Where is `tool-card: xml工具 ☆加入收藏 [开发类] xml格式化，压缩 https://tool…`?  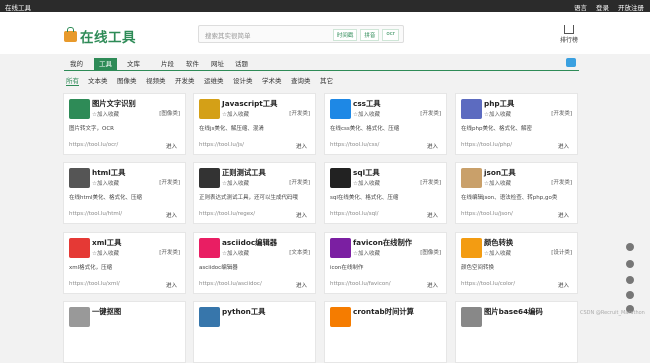 tool-card: xml工具 ☆加入收藏 [开发类] xml格式化，压缩 https://tool… is located at coordinates (124, 263).